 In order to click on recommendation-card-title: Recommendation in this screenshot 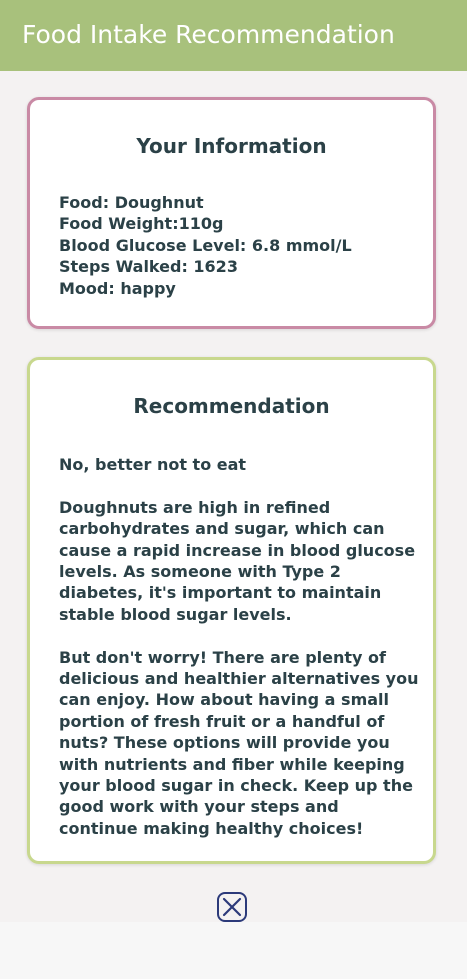, I will do `click(231, 406)`.